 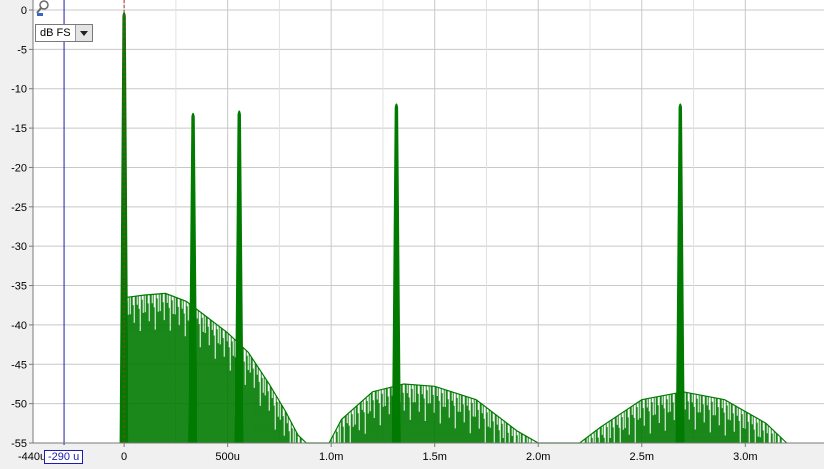 What do you see at coordinates (19, 326) in the screenshot?
I see `y-tick-label: -40` at bounding box center [19, 326].